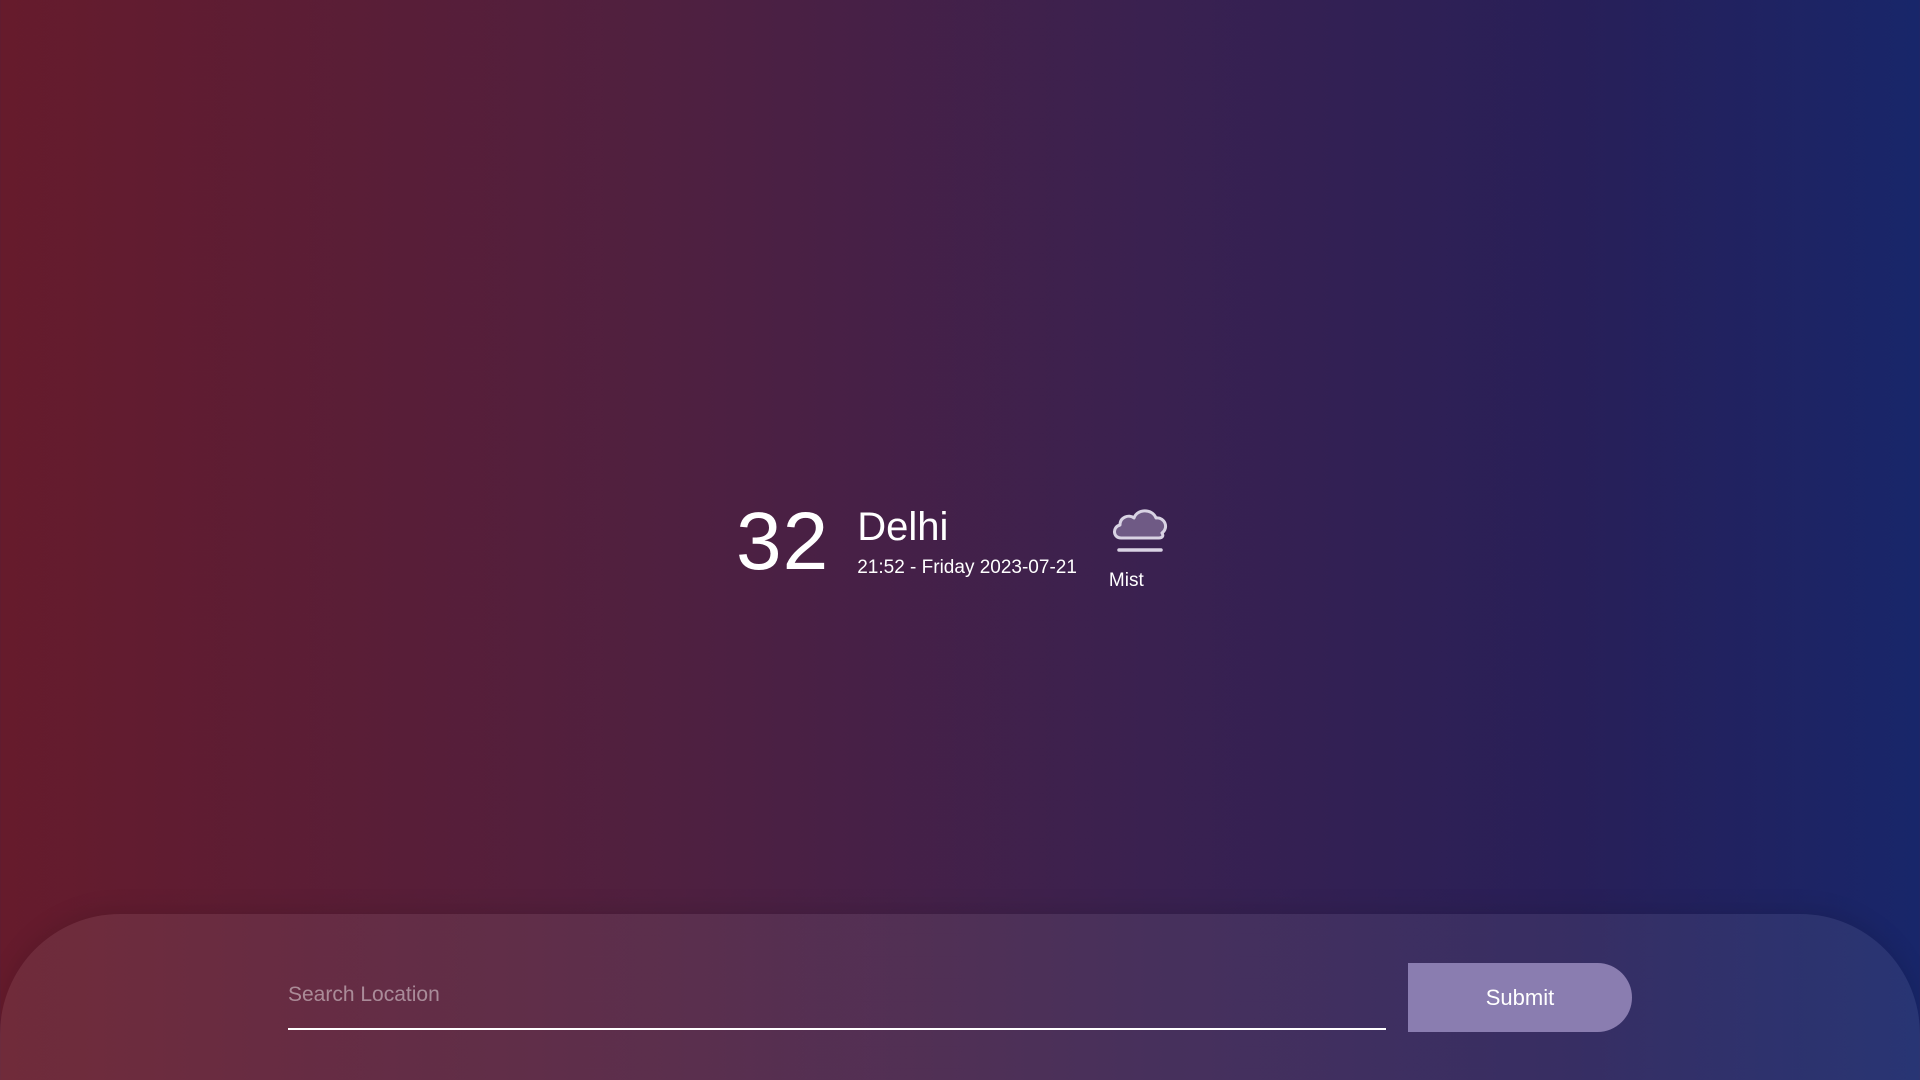 The height and width of the screenshot is (1080, 1920). I want to click on condition-block: Mist, so click(1140, 546).